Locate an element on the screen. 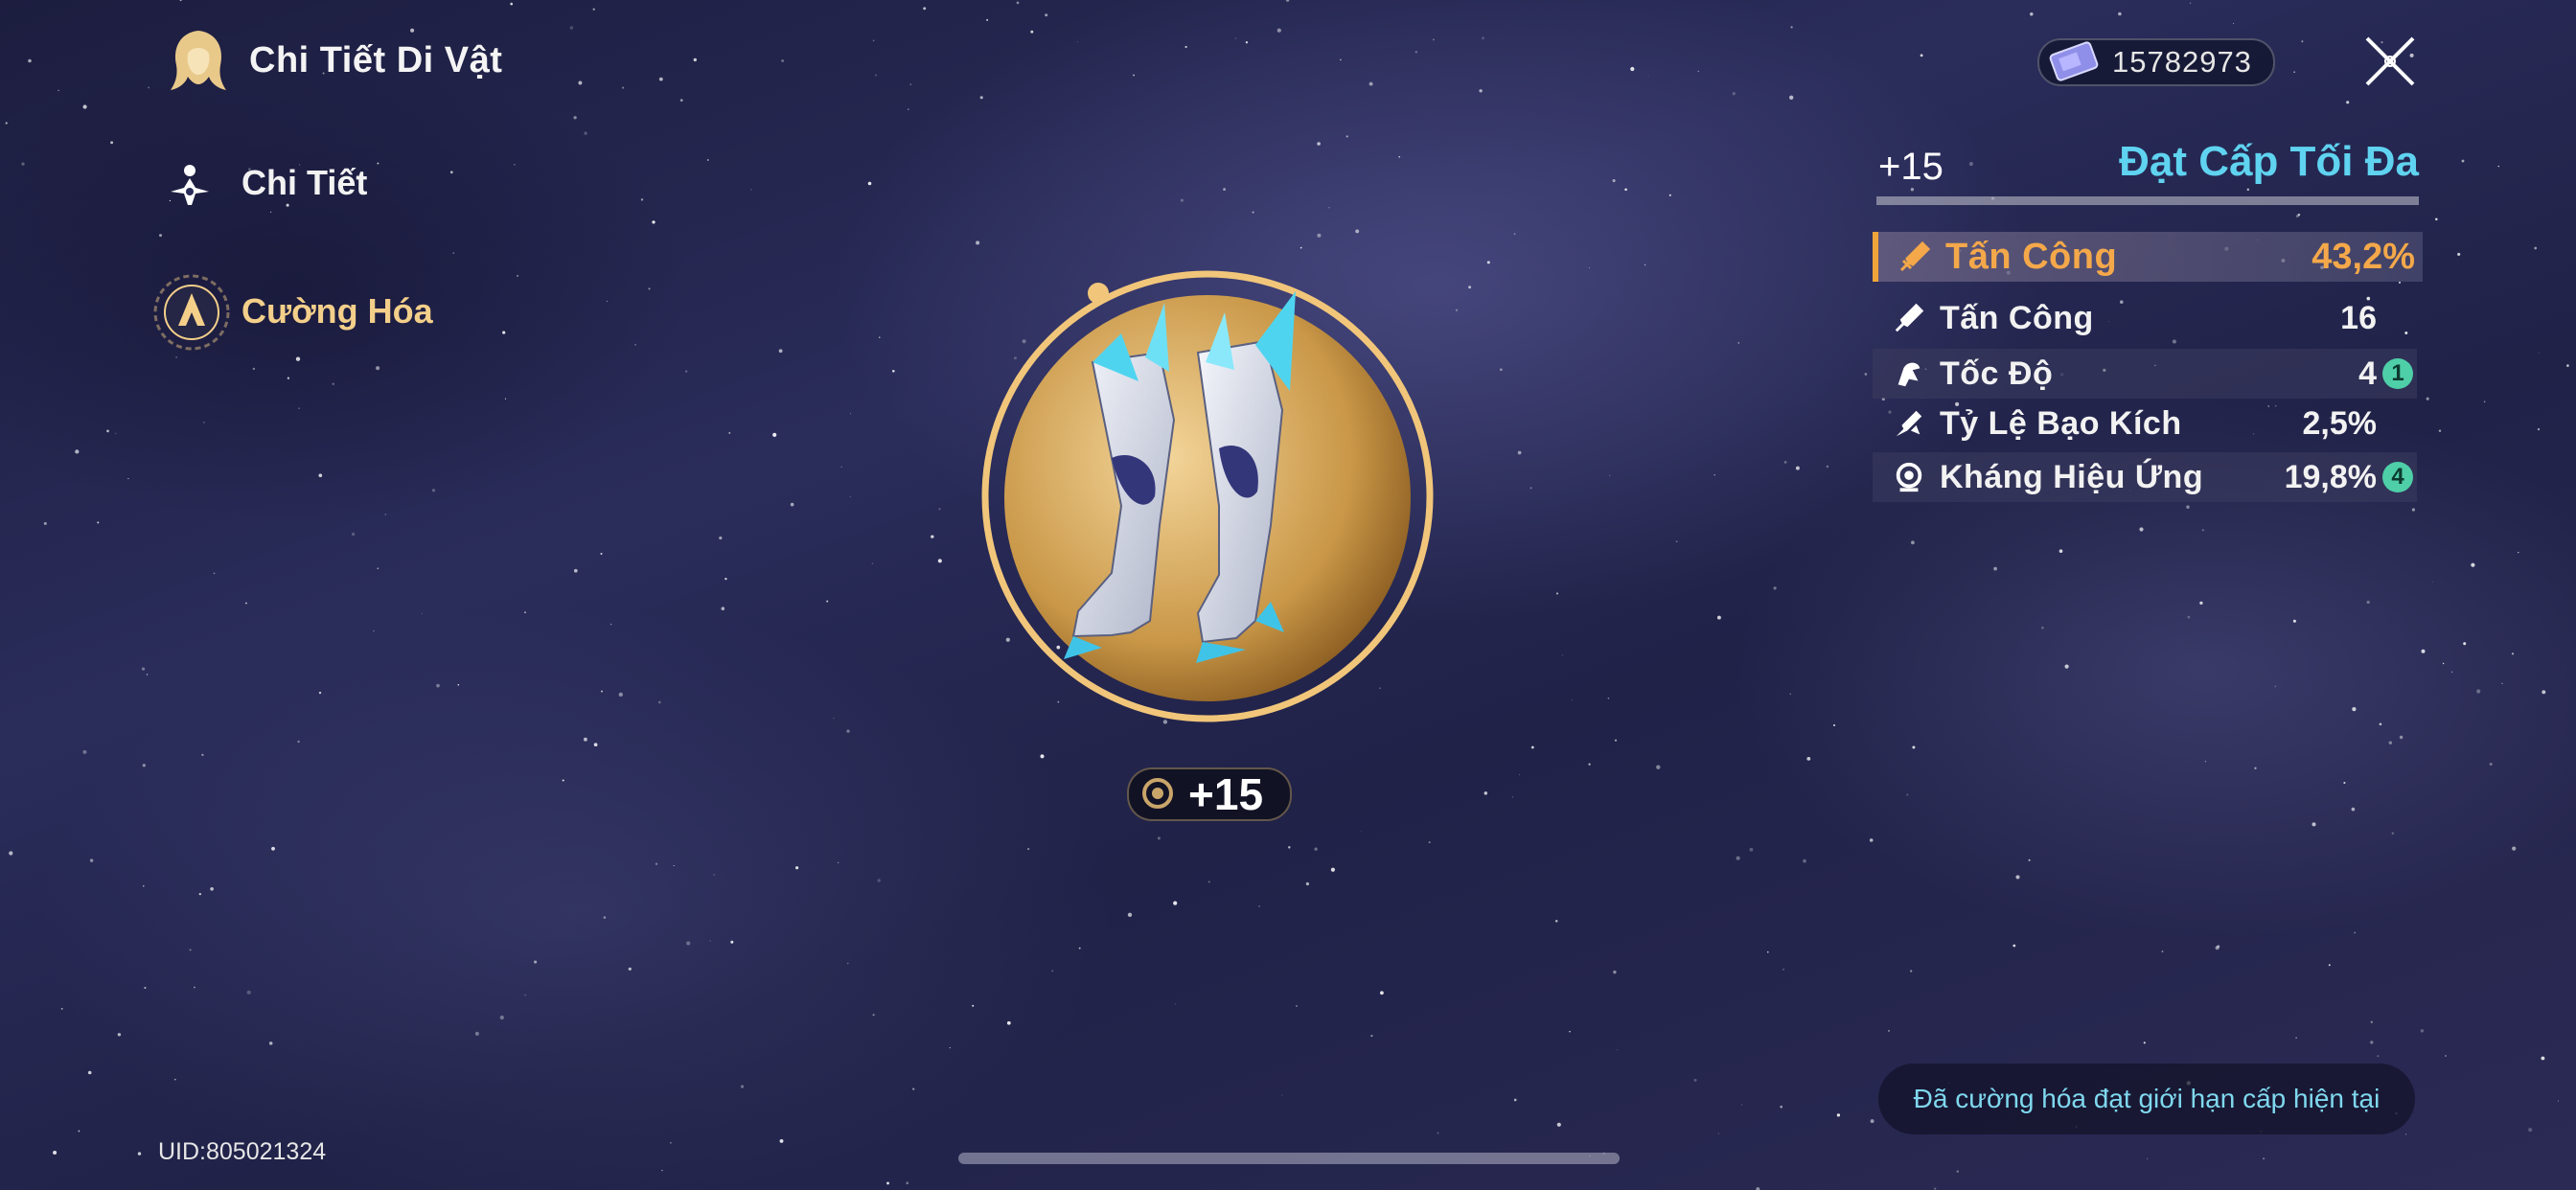 The width and height of the screenshot is (2576, 1190). sub-stat-value: 4 is located at coordinates (2367, 374).